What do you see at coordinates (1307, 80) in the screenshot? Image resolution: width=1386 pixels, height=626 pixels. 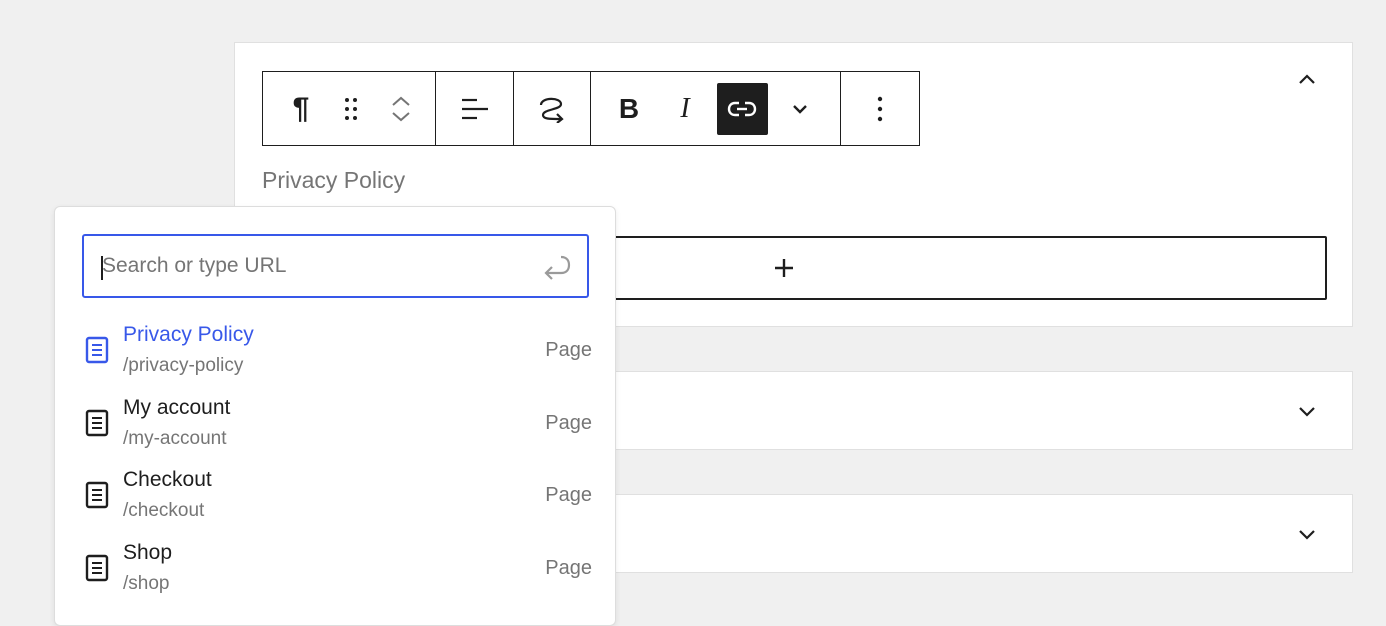 I see `chevron-up-icon` at bounding box center [1307, 80].